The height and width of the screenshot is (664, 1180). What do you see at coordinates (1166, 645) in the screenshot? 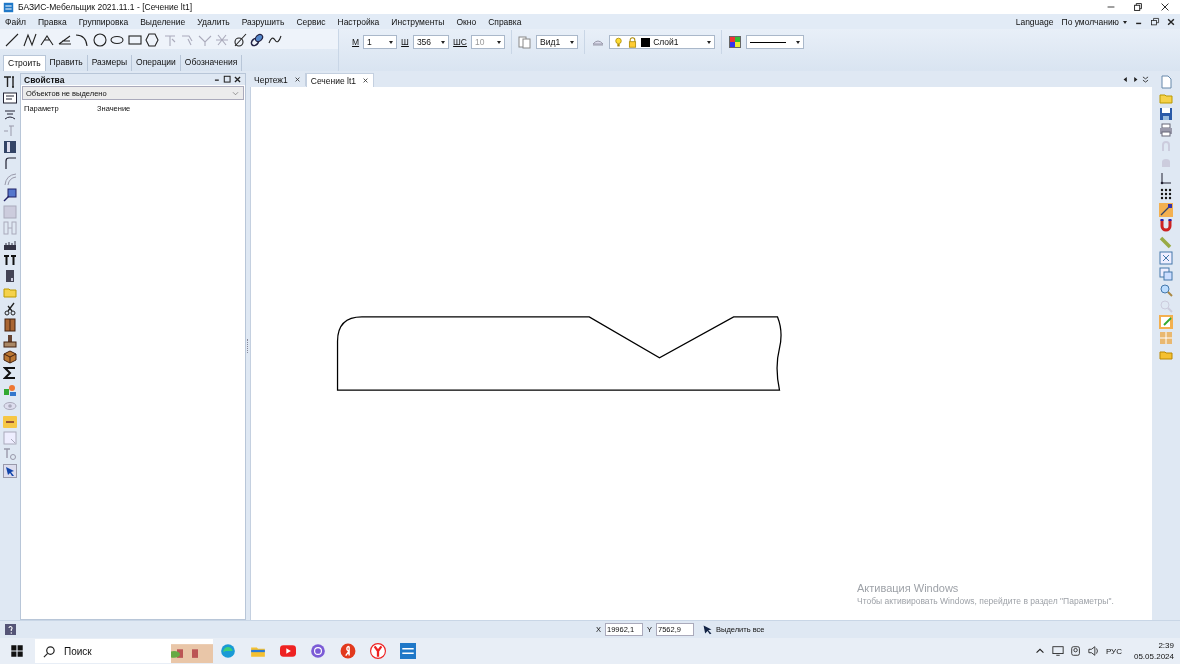
I see `clock-time: 2:39` at bounding box center [1166, 645].